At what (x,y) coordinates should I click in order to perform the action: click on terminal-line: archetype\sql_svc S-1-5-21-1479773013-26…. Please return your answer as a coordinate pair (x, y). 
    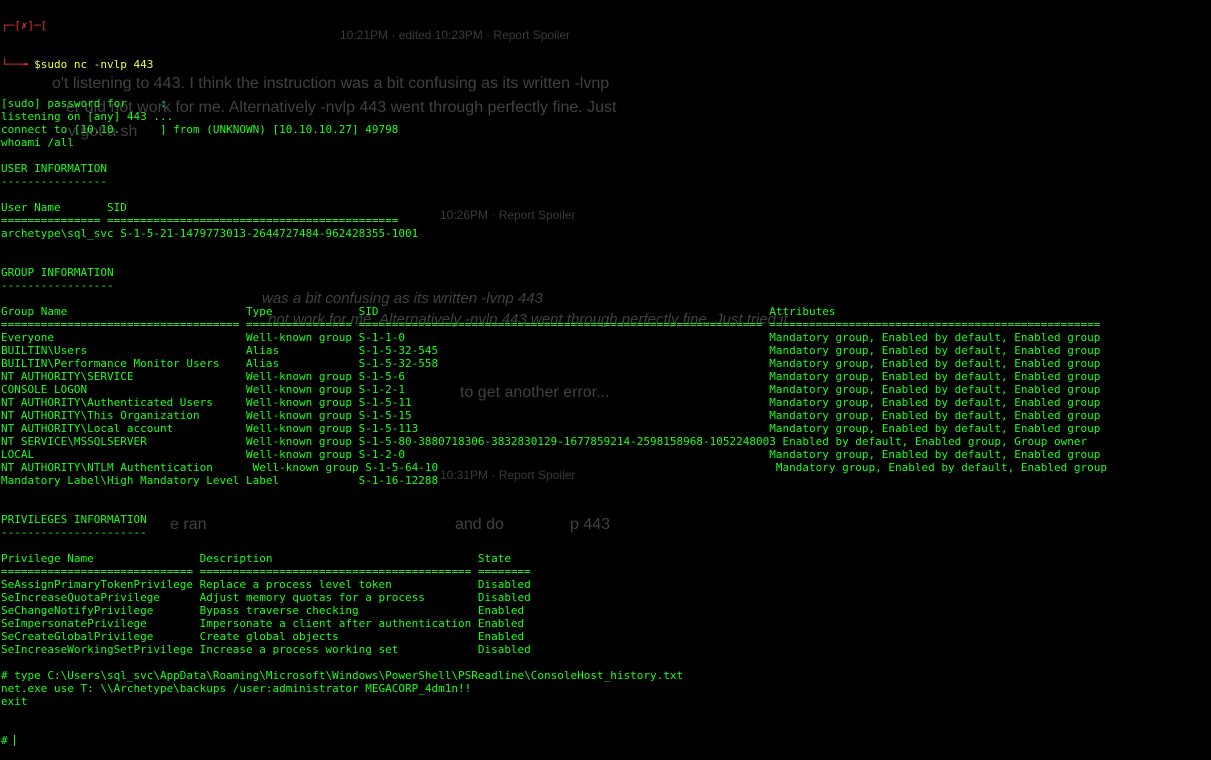
    Looking at the image, I should click on (210, 233).